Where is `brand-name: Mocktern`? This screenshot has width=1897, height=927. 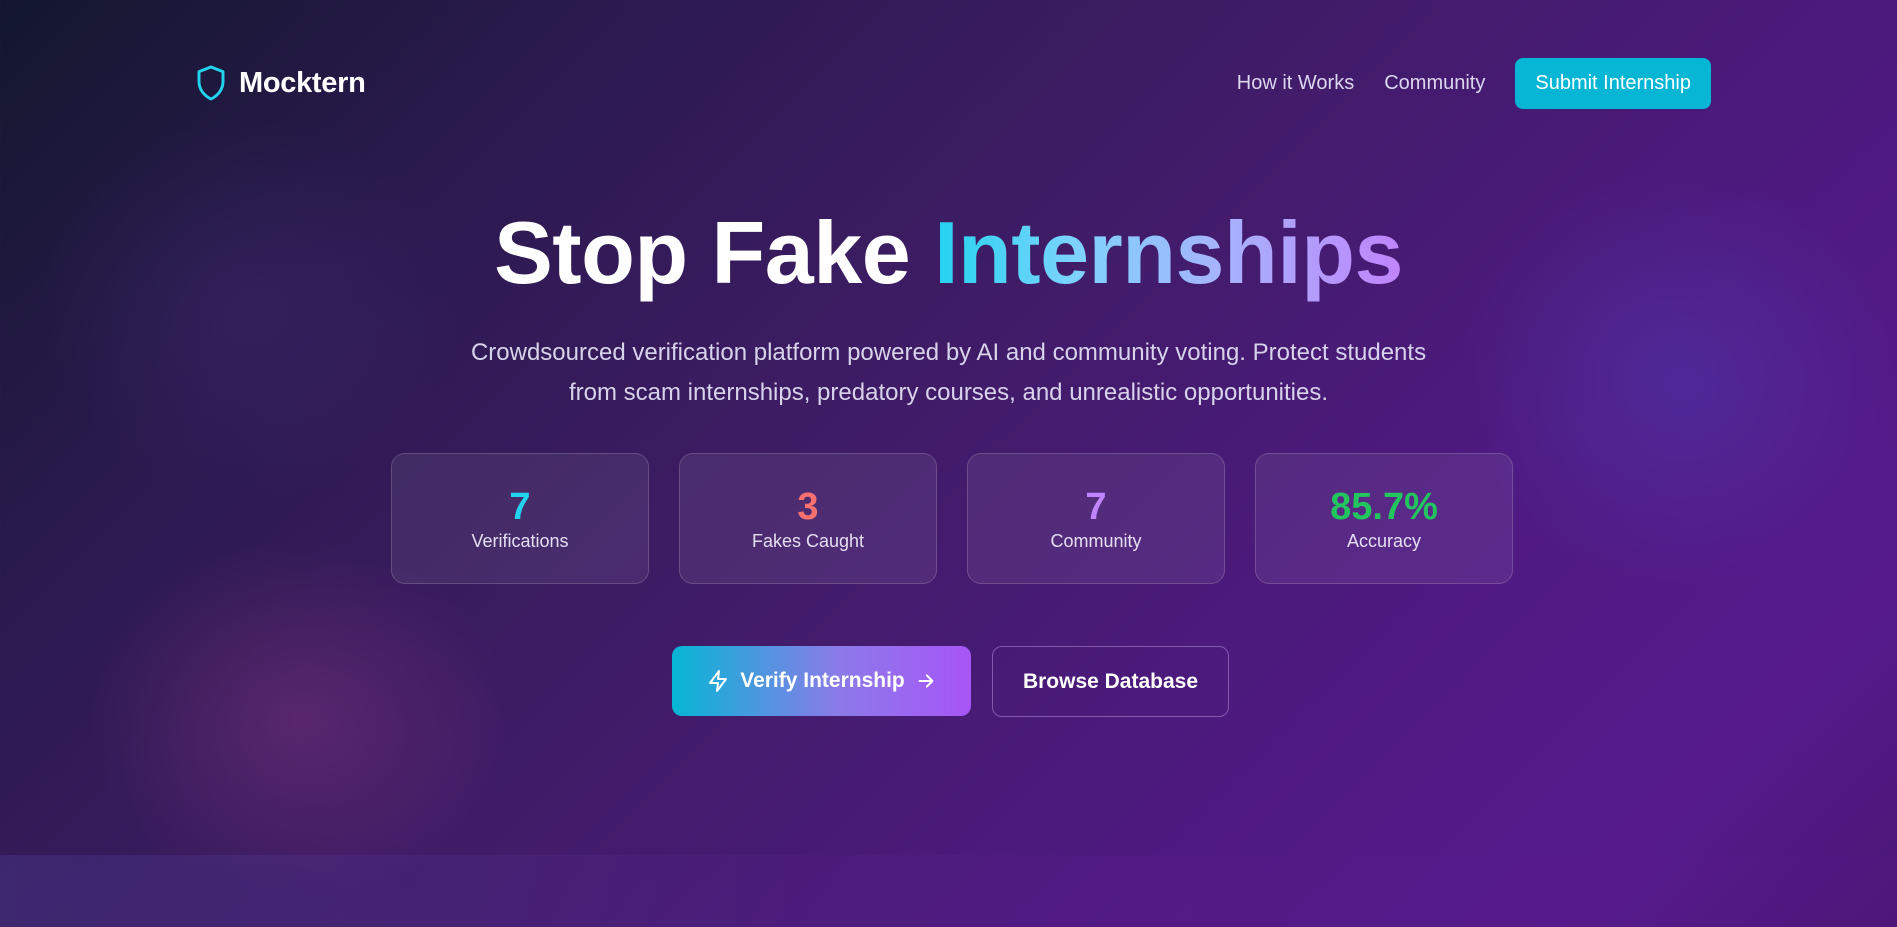
brand-name: Mocktern is located at coordinates (302, 82).